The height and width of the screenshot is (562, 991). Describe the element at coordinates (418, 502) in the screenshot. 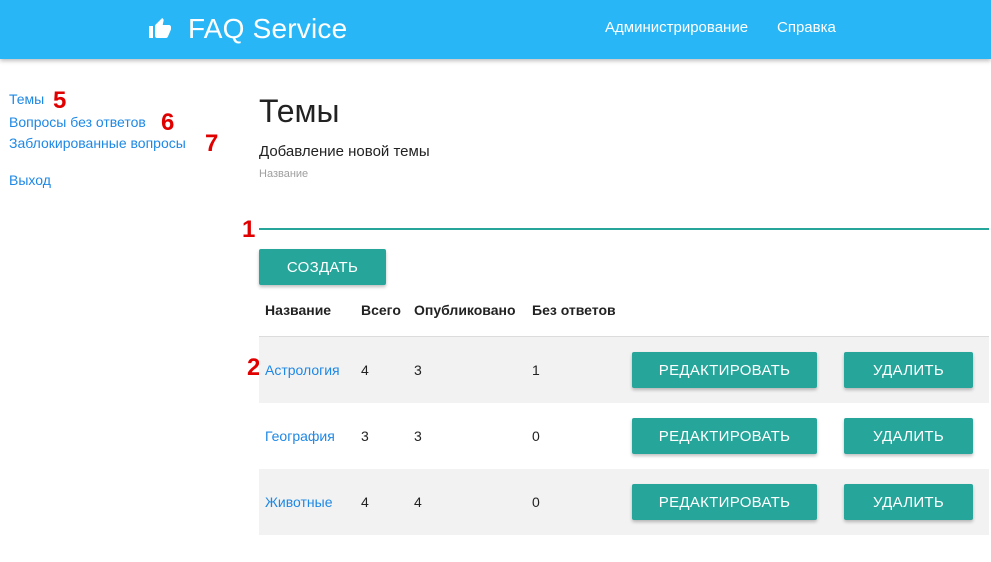

I see `published-count: 4` at that location.